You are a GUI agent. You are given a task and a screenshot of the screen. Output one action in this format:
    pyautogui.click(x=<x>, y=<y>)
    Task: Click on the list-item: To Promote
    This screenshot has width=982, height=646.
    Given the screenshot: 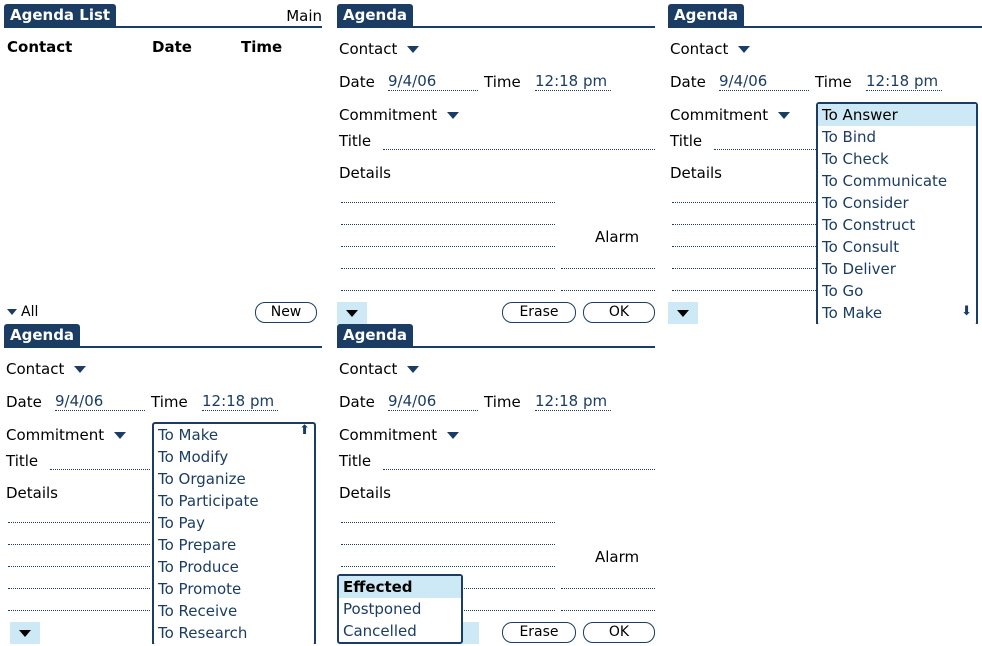 What is the action you would take?
    pyautogui.click(x=234, y=589)
    